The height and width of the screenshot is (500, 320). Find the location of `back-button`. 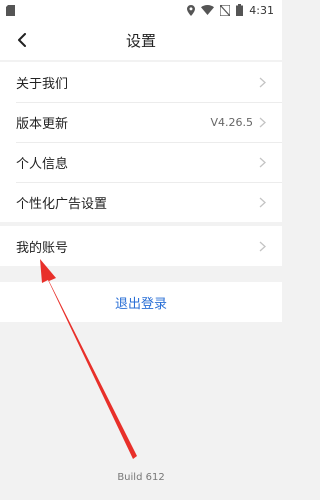

back-button is located at coordinates (22, 40).